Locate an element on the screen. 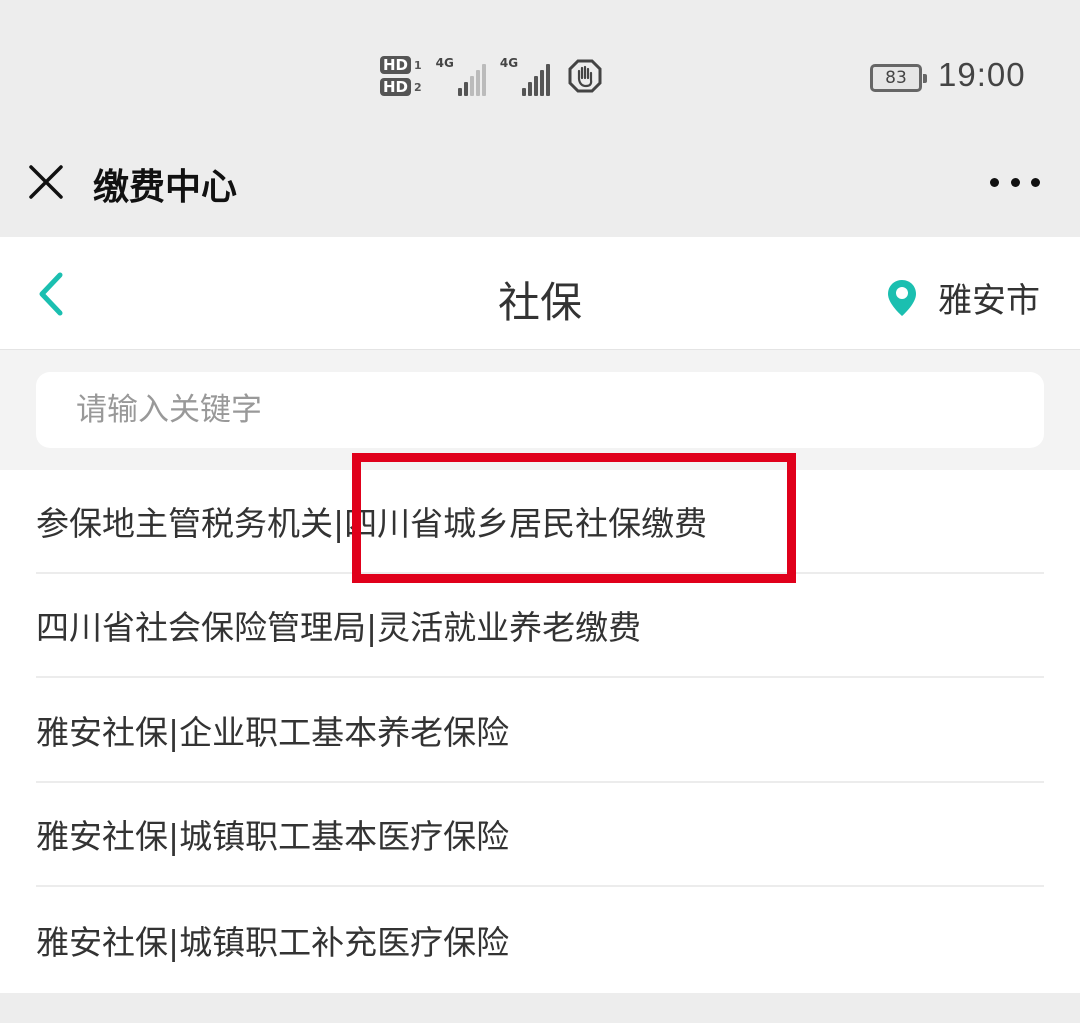 Image resolution: width=1080 pixels, height=1023 pixels. app-header: 缴费中心 is located at coordinates (540, 188).